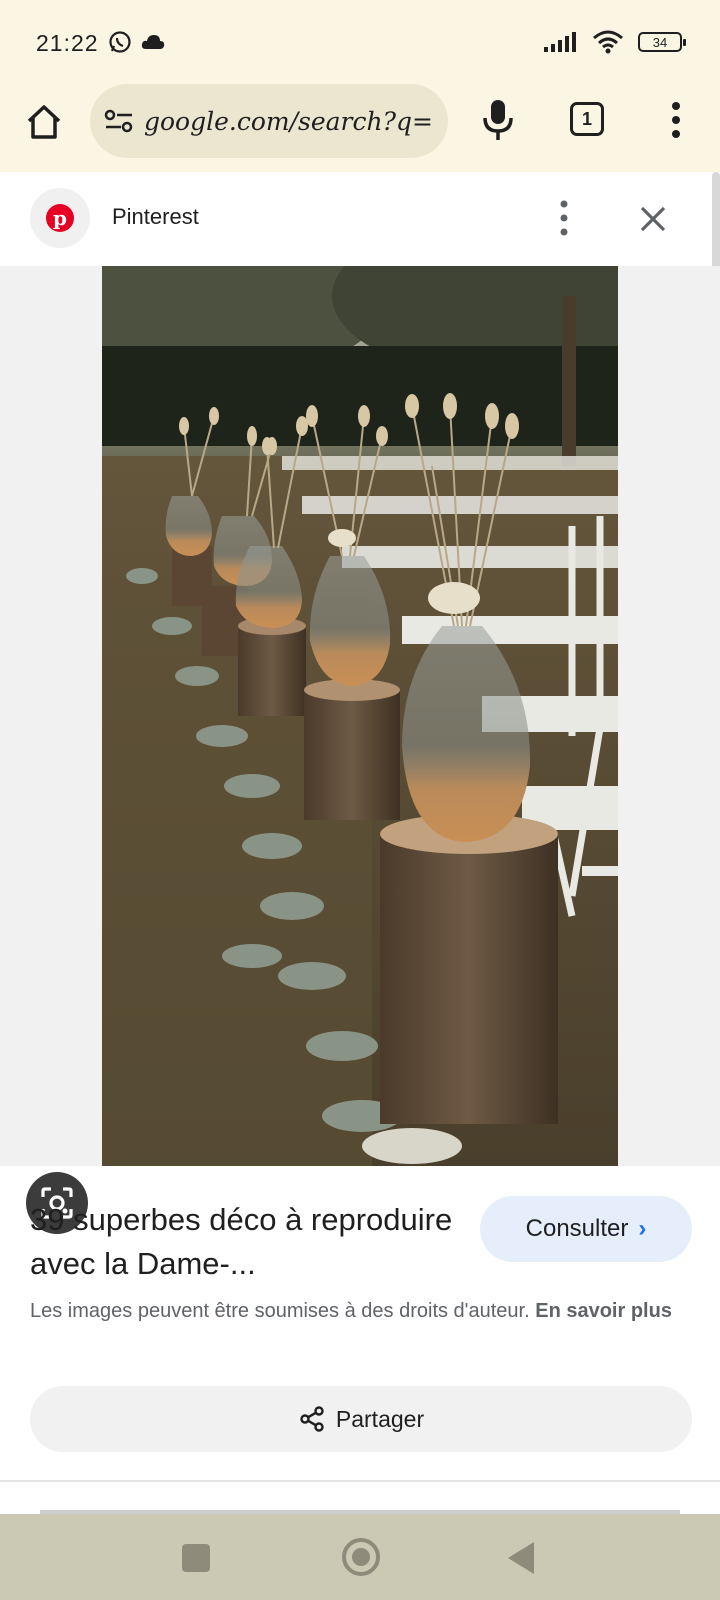  What do you see at coordinates (676, 120) in the screenshot?
I see `browser-menu-icon` at bounding box center [676, 120].